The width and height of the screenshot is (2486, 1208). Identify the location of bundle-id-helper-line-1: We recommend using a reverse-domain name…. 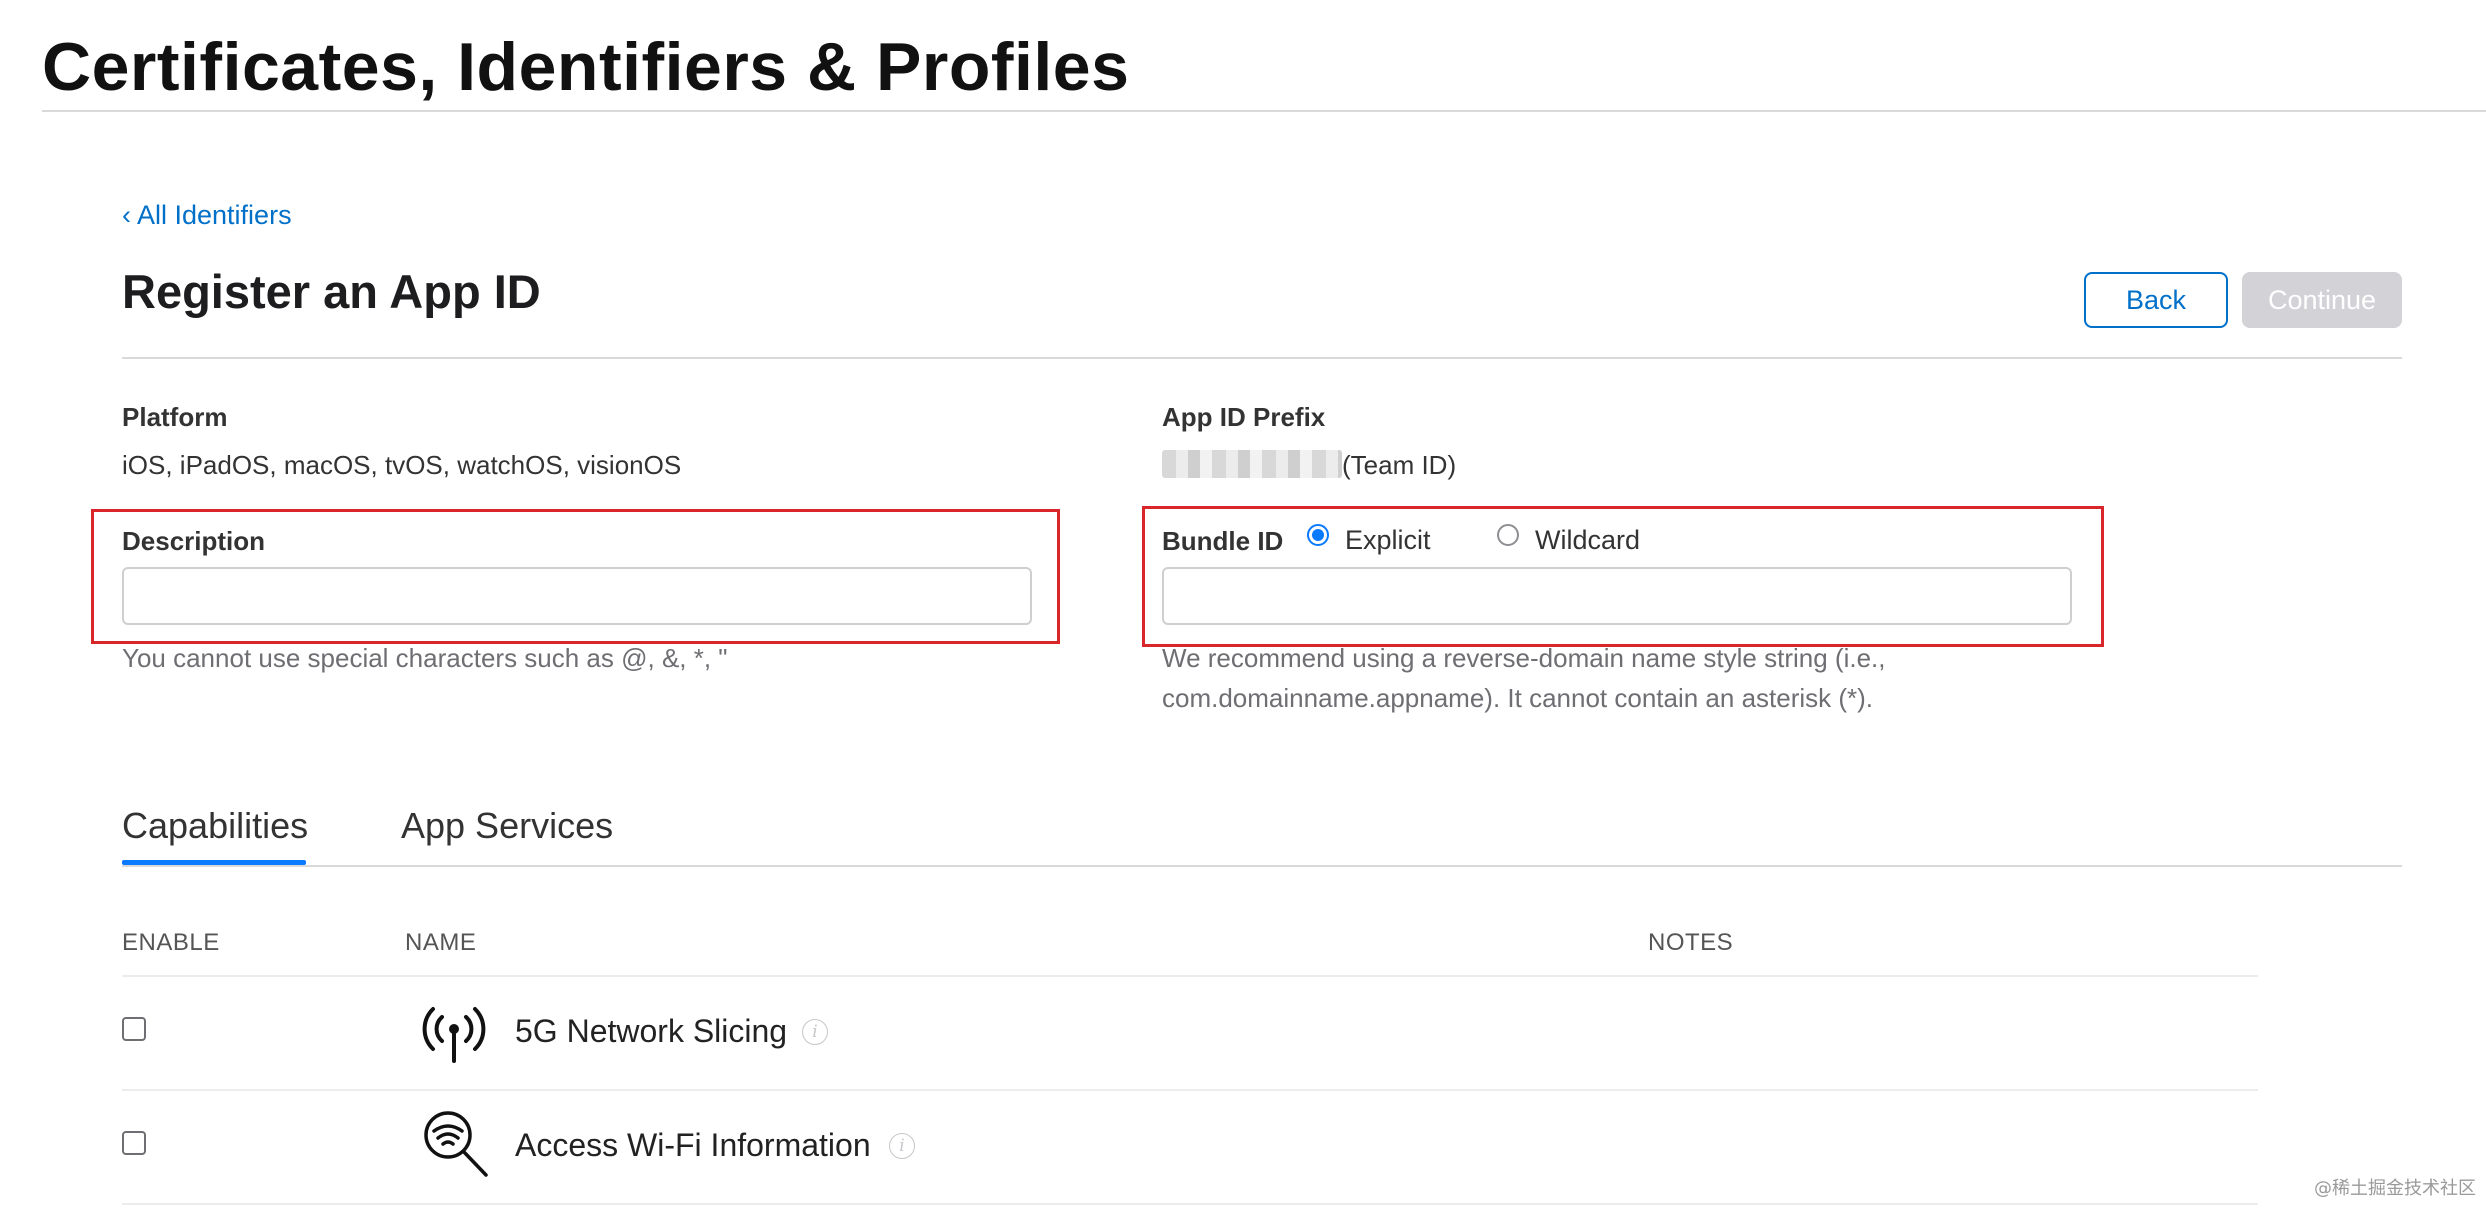
(1524, 658).